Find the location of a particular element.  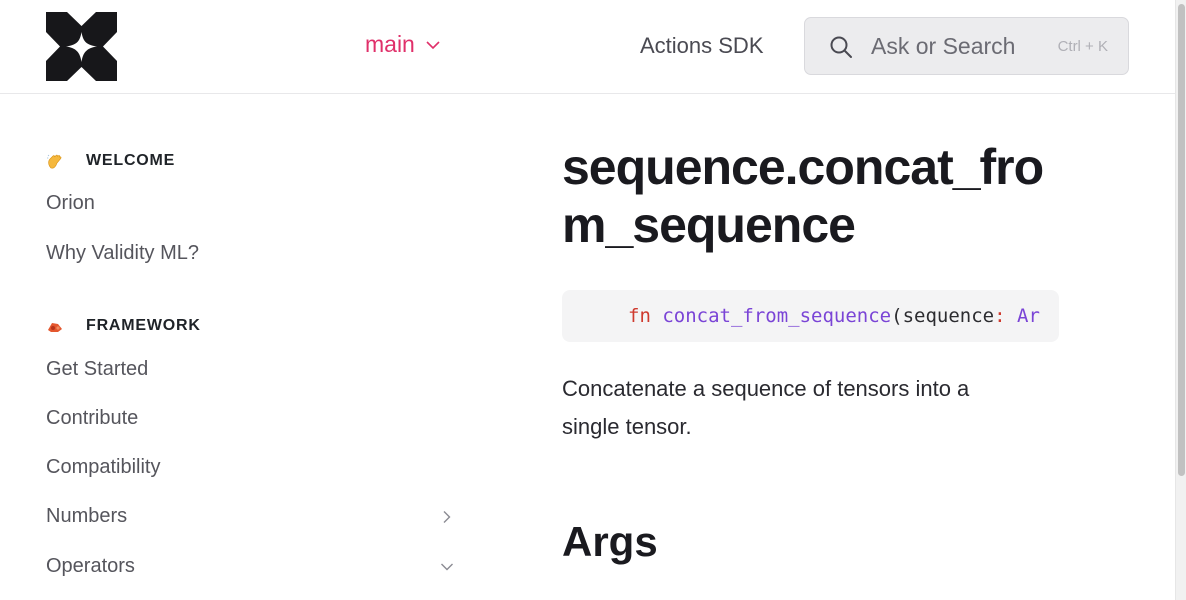

section-framework: FRAMEWORK is located at coordinates (123, 326).